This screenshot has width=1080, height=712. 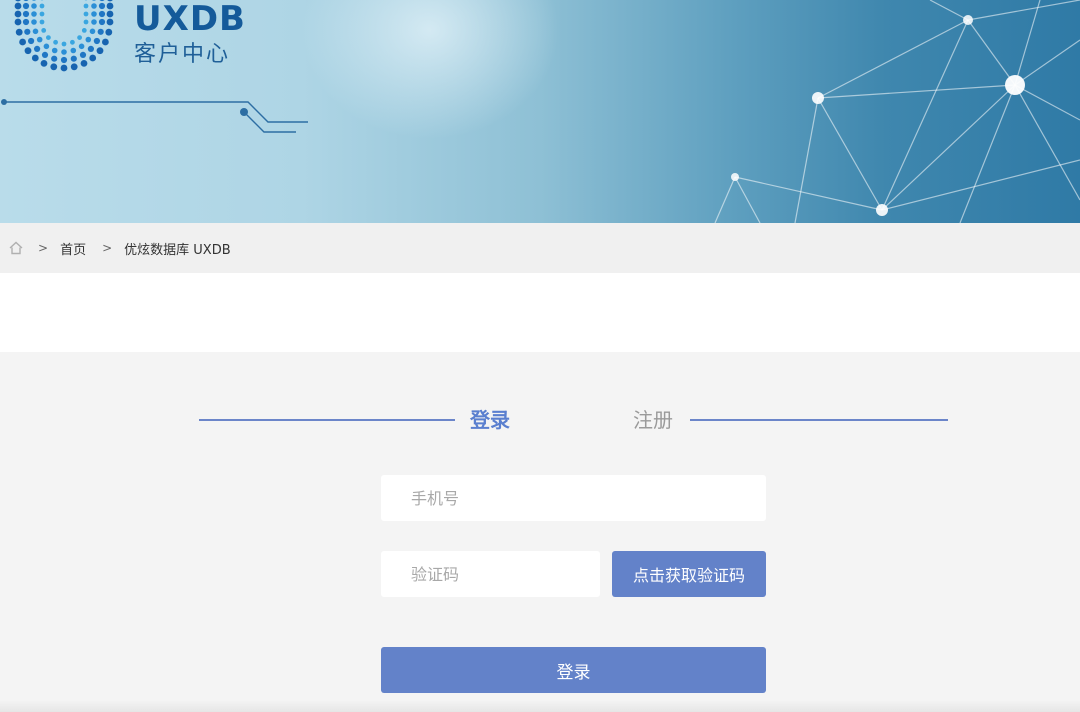 What do you see at coordinates (689, 574) in the screenshot?
I see `get-code-button: 点击获取验证码` at bounding box center [689, 574].